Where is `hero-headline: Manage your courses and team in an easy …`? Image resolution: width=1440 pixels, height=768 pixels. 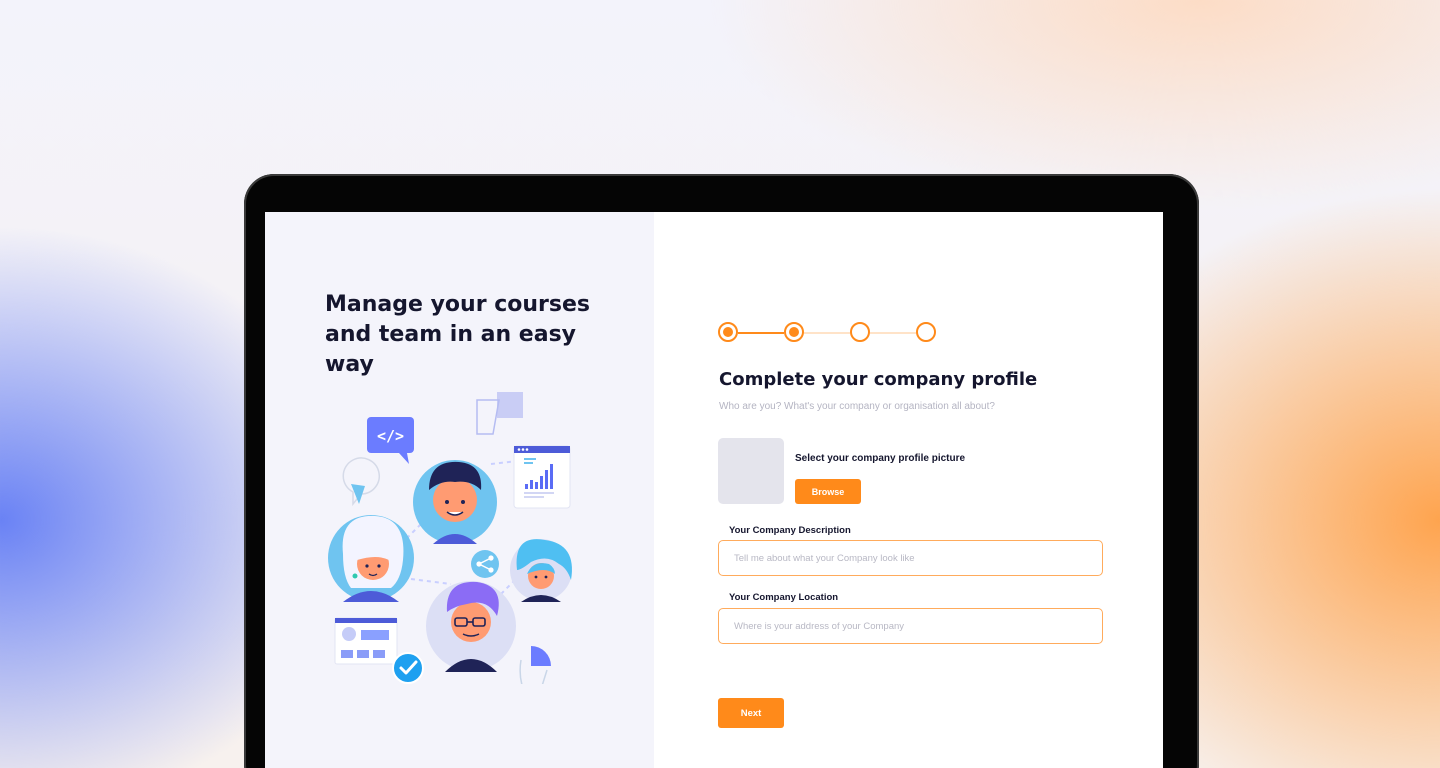 hero-headline: Manage your courses and team in an easy … is located at coordinates (457, 334).